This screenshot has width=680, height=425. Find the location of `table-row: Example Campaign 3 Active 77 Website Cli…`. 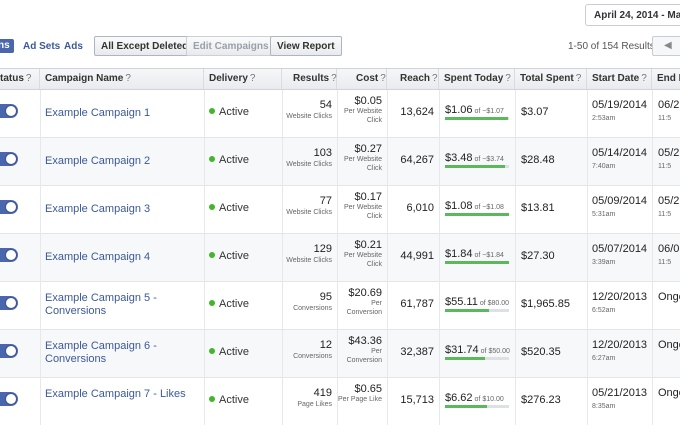

table-row: Example Campaign 3 Active 77 Website Cli… is located at coordinates (340, 210).